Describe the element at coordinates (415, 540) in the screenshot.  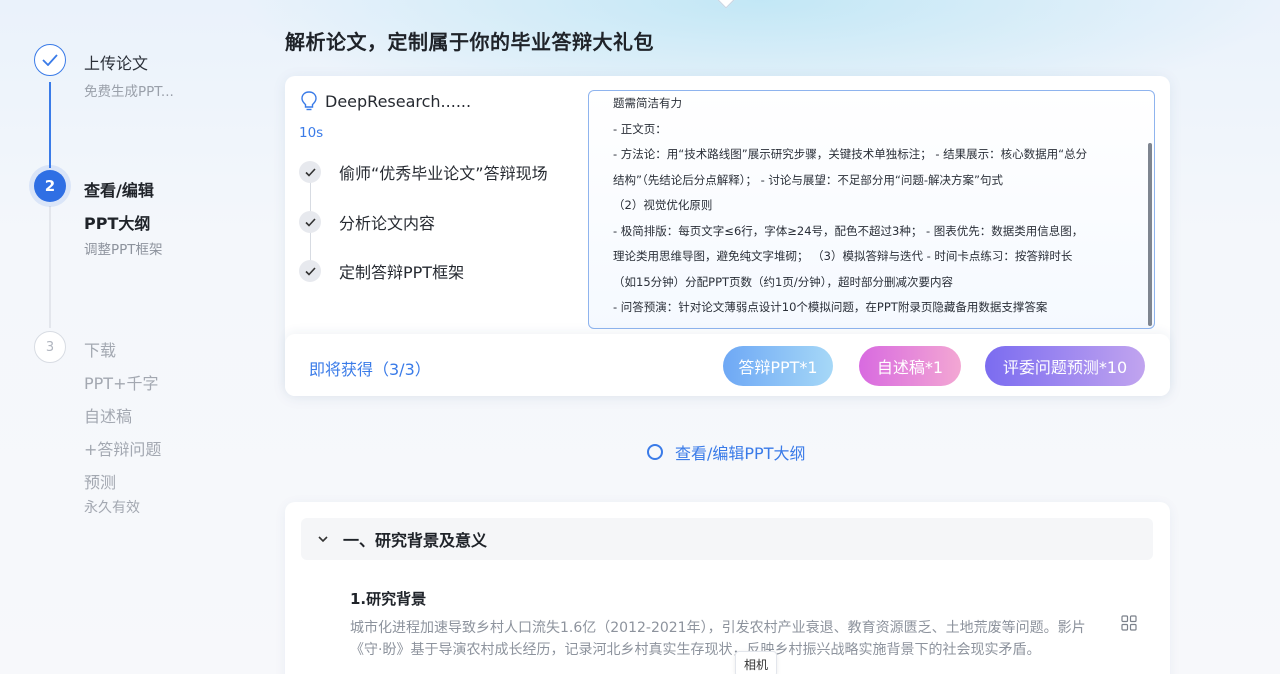
I see `section-title: 一、研究背景及意义` at that location.